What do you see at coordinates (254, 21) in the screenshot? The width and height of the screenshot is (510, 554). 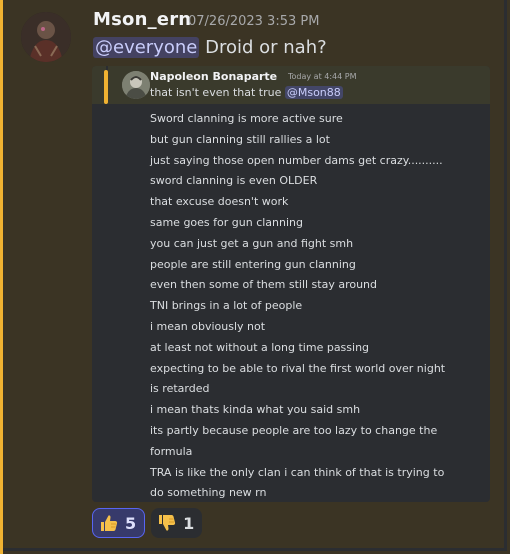 I see `message-timestamp: 07/26/2023 3:53 PM` at bounding box center [254, 21].